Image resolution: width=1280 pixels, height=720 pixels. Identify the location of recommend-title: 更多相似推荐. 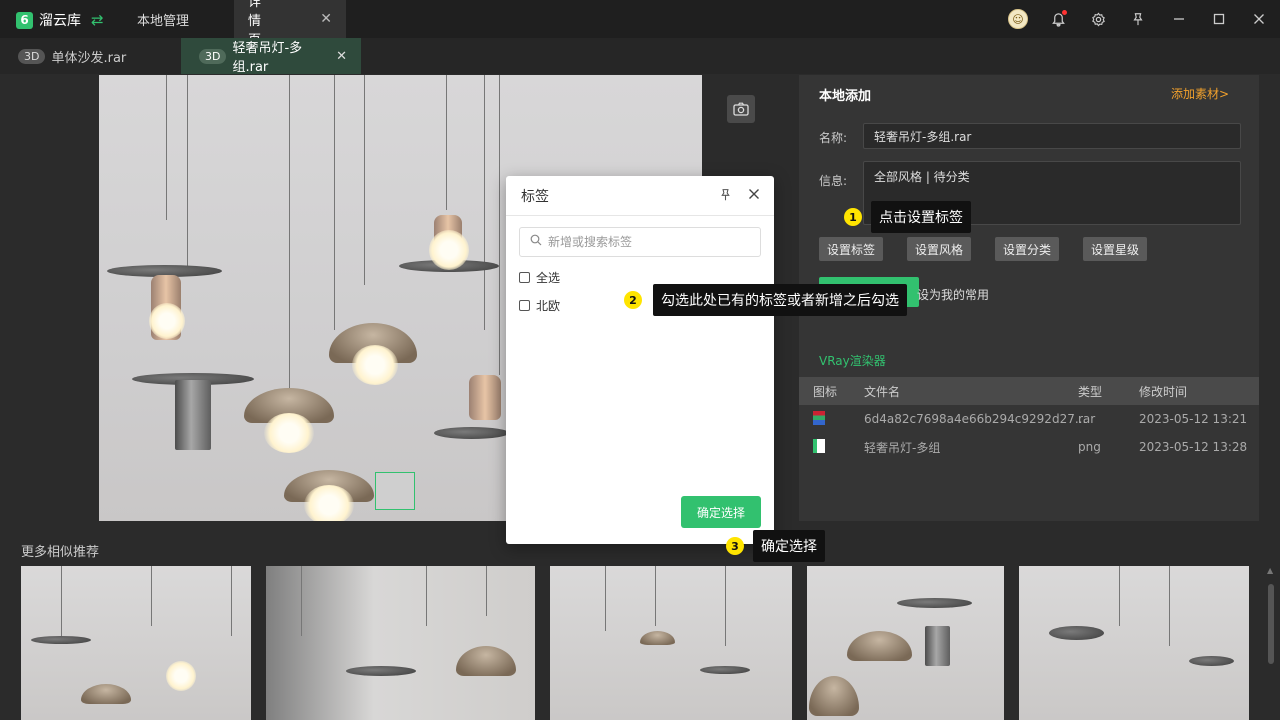
(60, 552).